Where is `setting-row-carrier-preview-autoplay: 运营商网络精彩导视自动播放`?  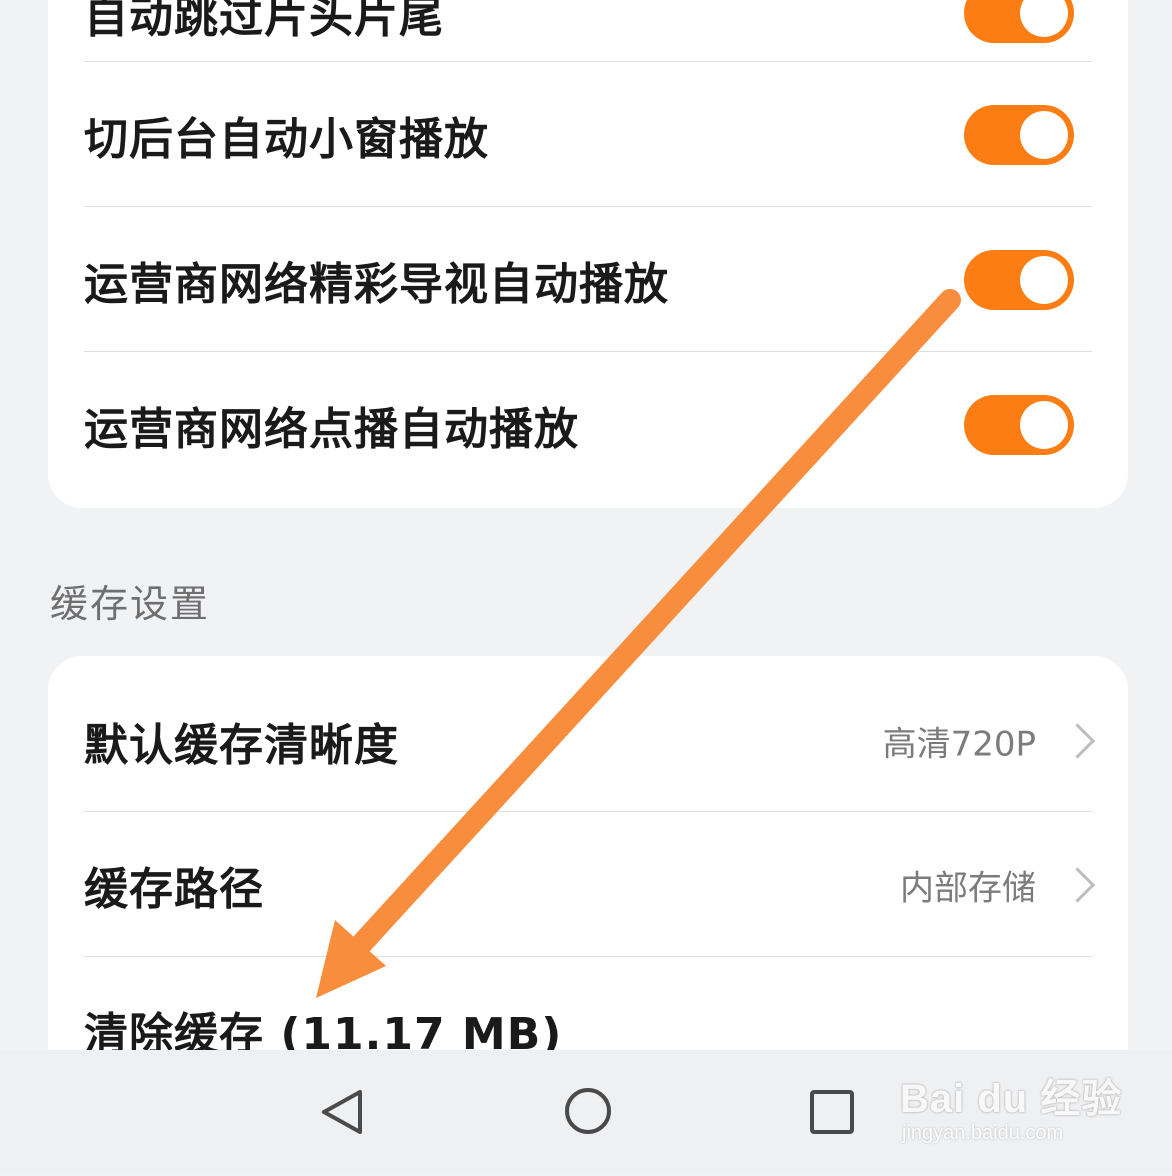
setting-row-carrier-preview-autoplay: 运营商网络精彩导视自动播放 is located at coordinates (588, 279).